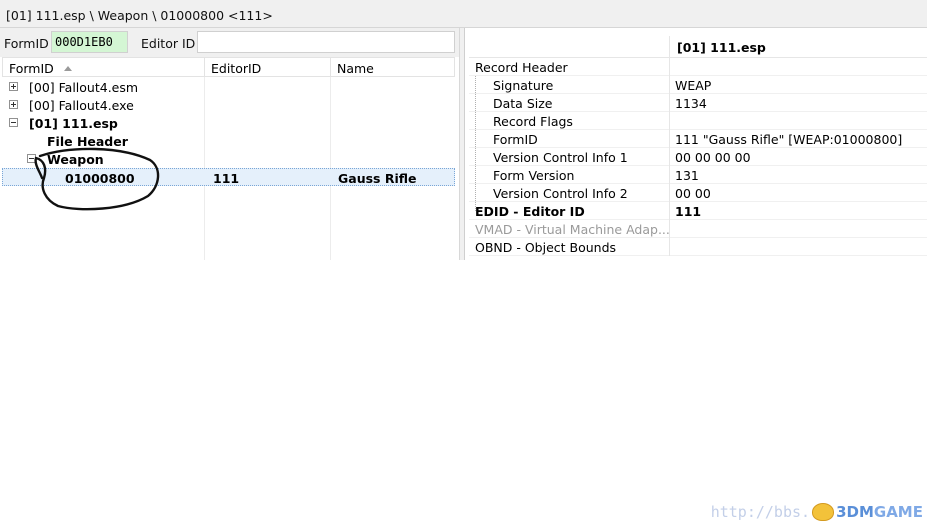 The height and width of the screenshot is (525, 927). Describe the element at coordinates (823, 512) in the screenshot. I see `mascot-icon` at that location.